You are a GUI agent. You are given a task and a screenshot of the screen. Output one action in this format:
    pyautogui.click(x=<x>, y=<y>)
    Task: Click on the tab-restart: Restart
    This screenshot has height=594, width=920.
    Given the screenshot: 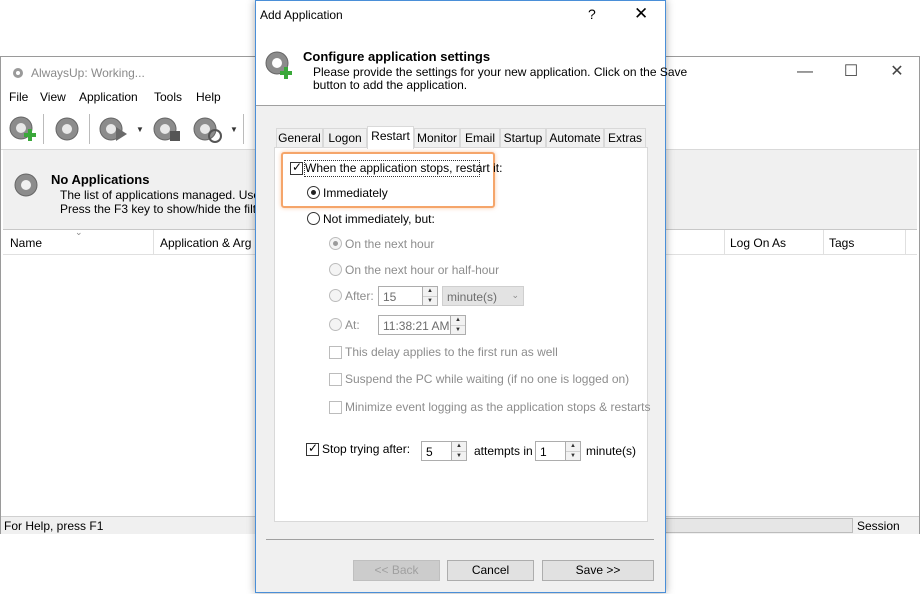 What is the action you would take?
    pyautogui.click(x=390, y=137)
    